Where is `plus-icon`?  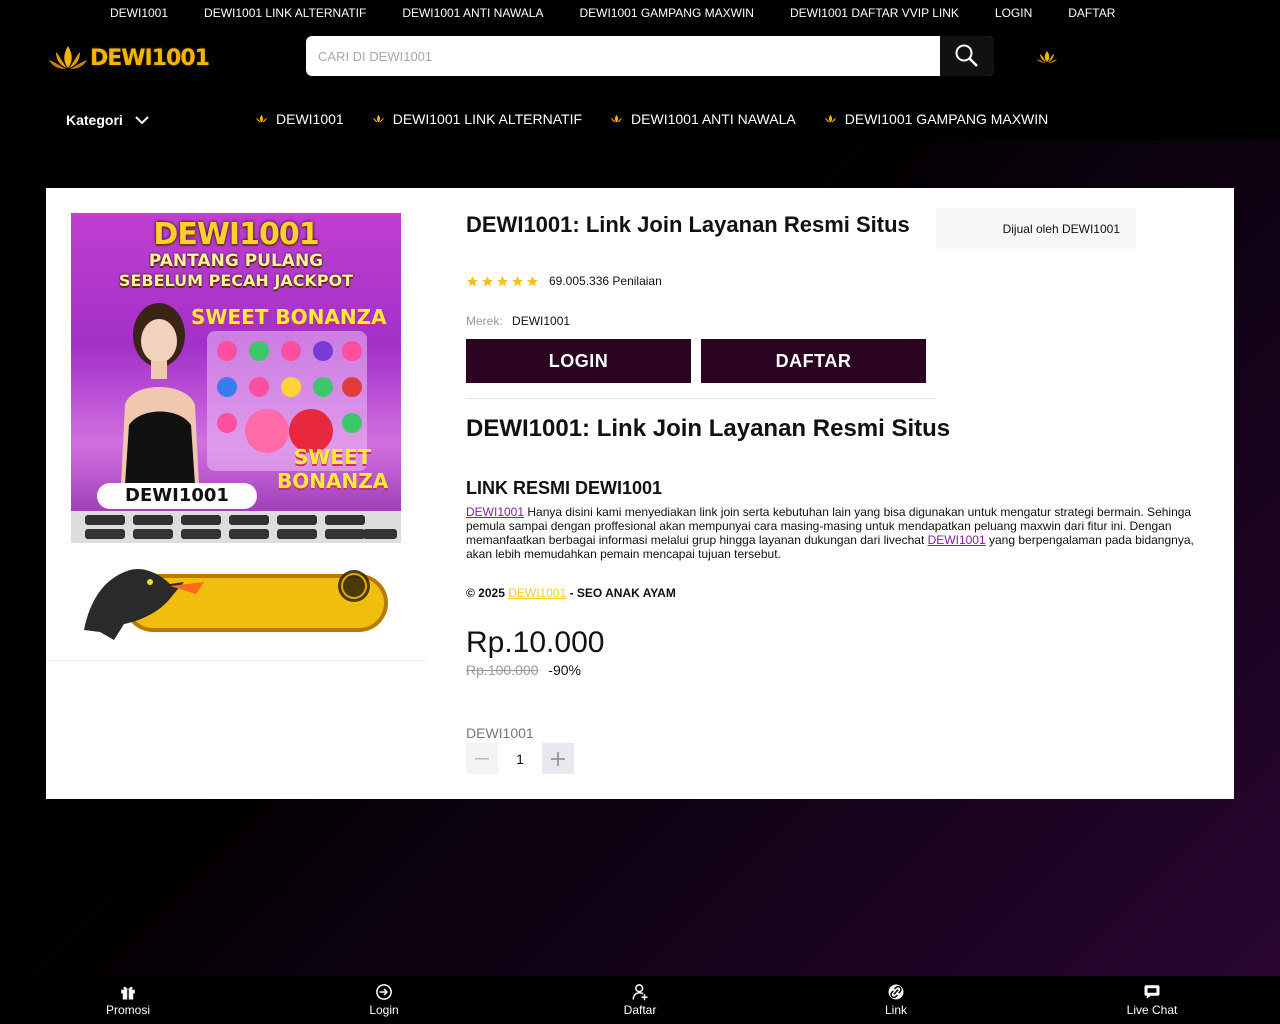 plus-icon is located at coordinates (558, 758).